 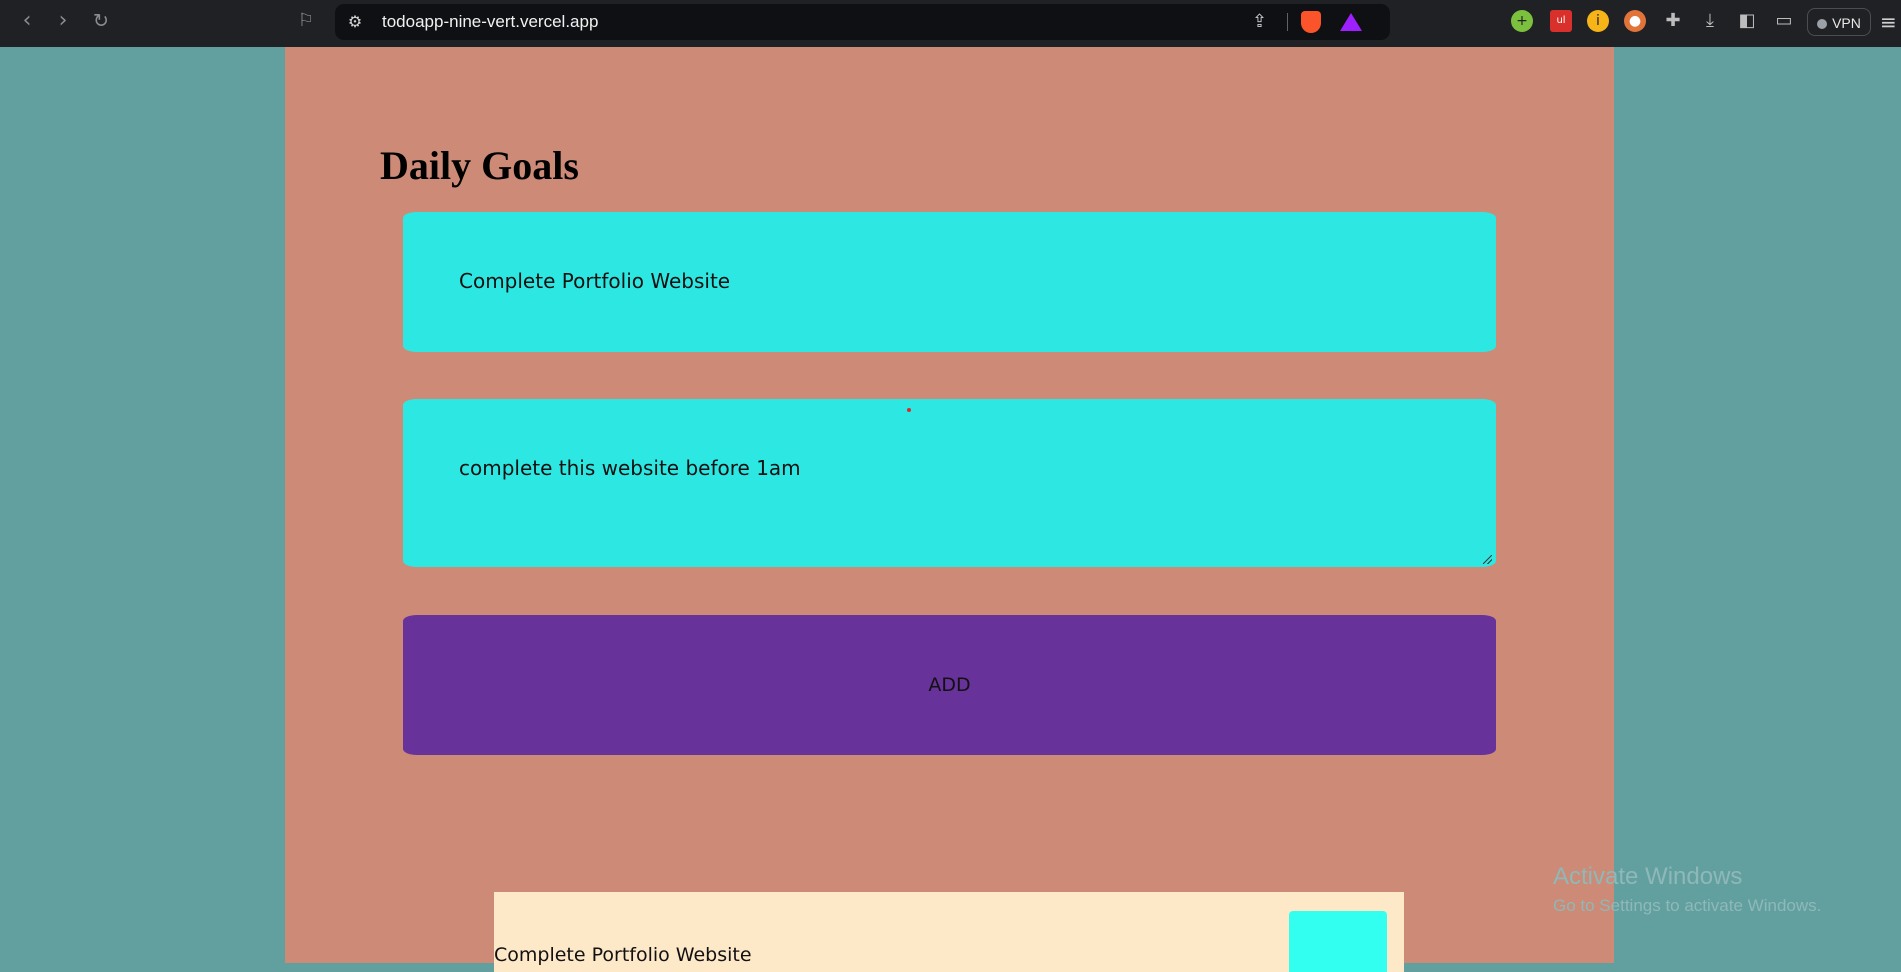 What do you see at coordinates (1259, 21) in the screenshot?
I see `share-icon: ⇪` at bounding box center [1259, 21].